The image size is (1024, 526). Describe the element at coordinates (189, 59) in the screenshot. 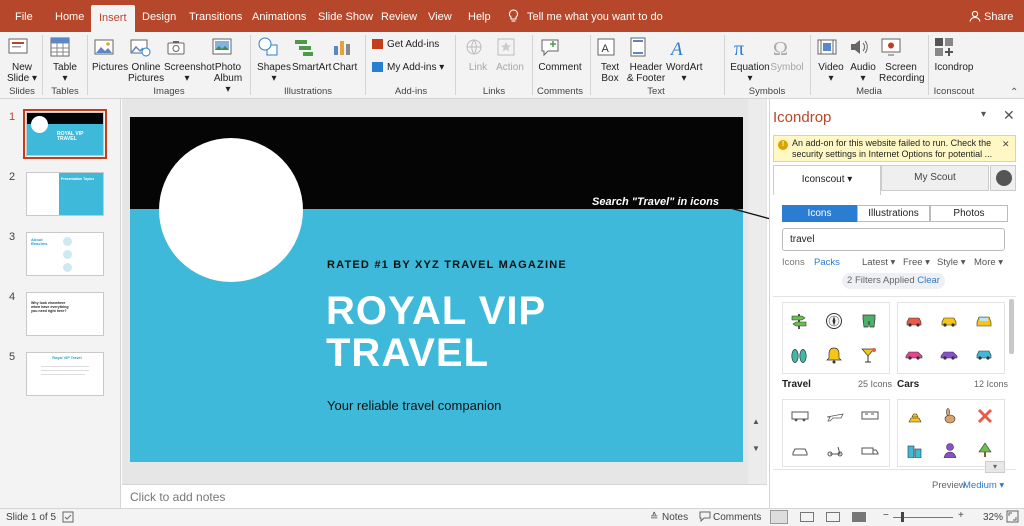

I see `screenshot-button: Screenshot ▾` at that location.